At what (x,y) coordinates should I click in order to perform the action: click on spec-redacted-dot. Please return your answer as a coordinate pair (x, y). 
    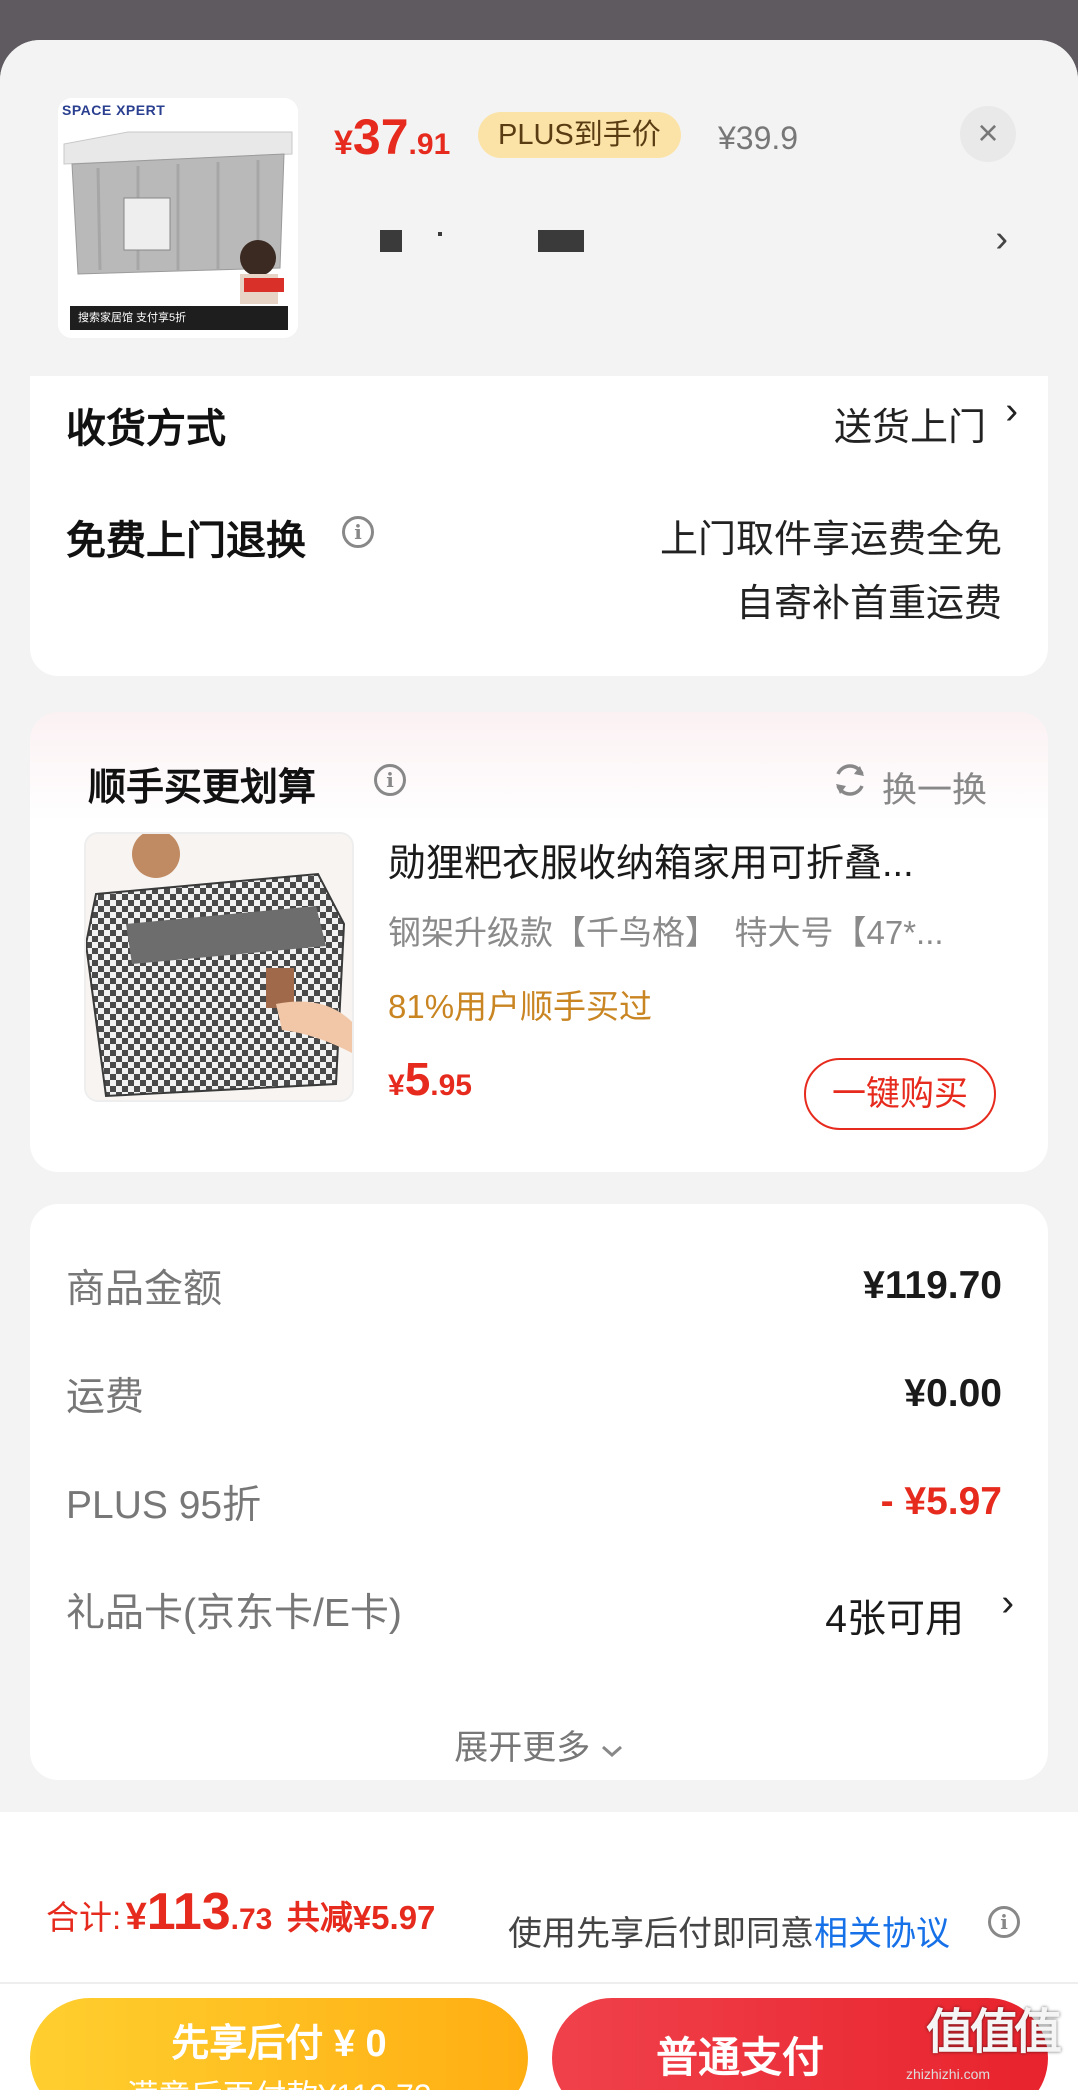
    Looking at the image, I should click on (440, 234).